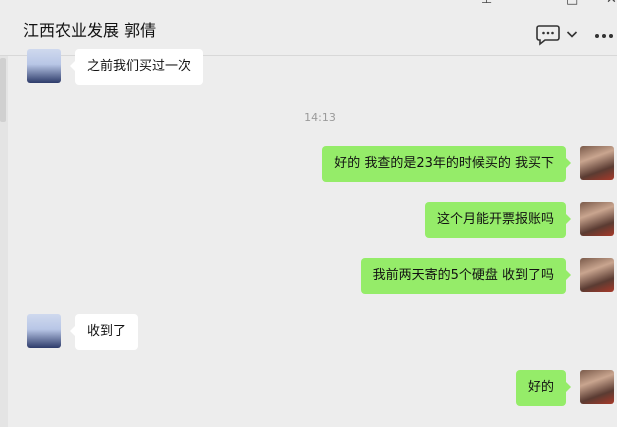  Describe the element at coordinates (543, 388) in the screenshot. I see `message-bubble-outgoing: 好的` at that location.